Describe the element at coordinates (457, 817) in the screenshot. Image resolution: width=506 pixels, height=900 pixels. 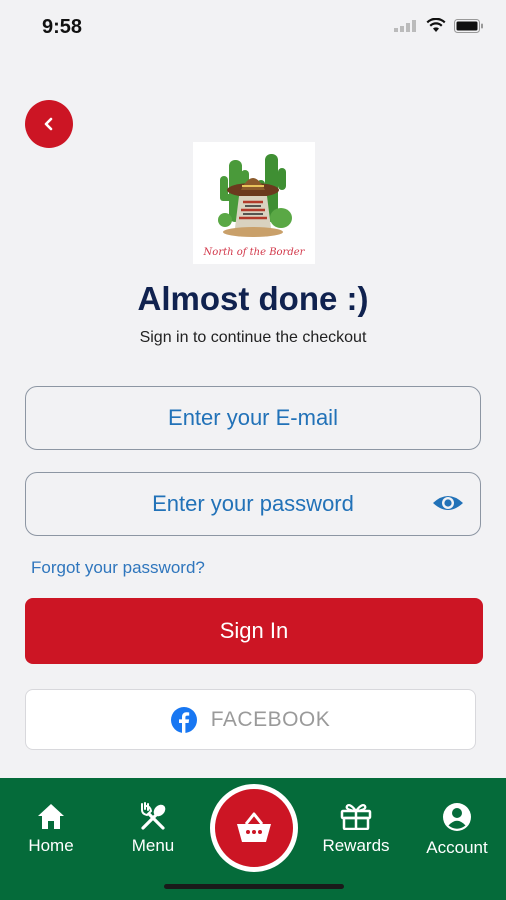
I see `account-icon` at that location.